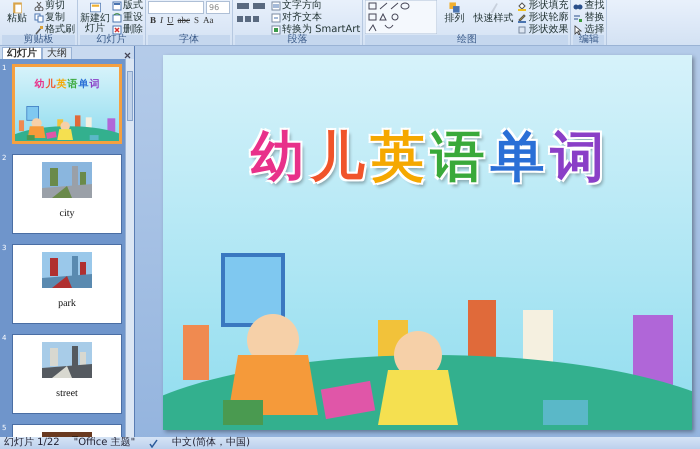 This screenshot has width=700, height=449. Describe the element at coordinates (454, 7) in the screenshot. I see `arrange-icon` at that location.